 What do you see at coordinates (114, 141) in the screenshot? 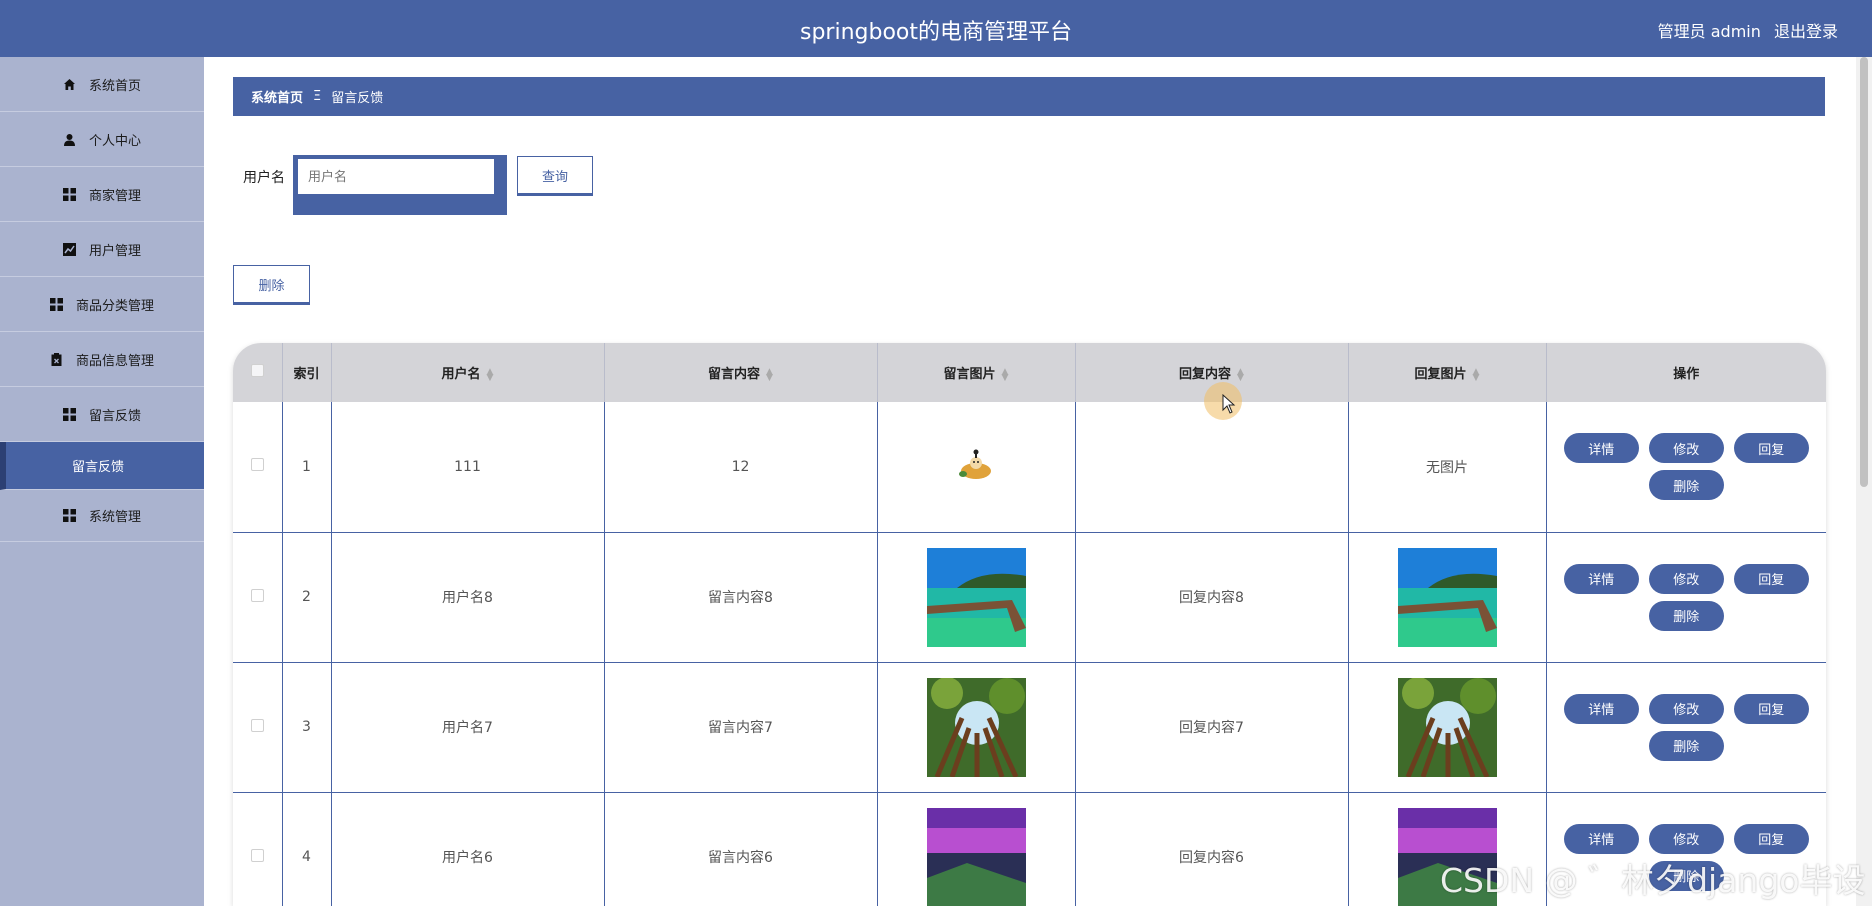
I see `sidebar-item-label: 个人中心` at bounding box center [114, 141].